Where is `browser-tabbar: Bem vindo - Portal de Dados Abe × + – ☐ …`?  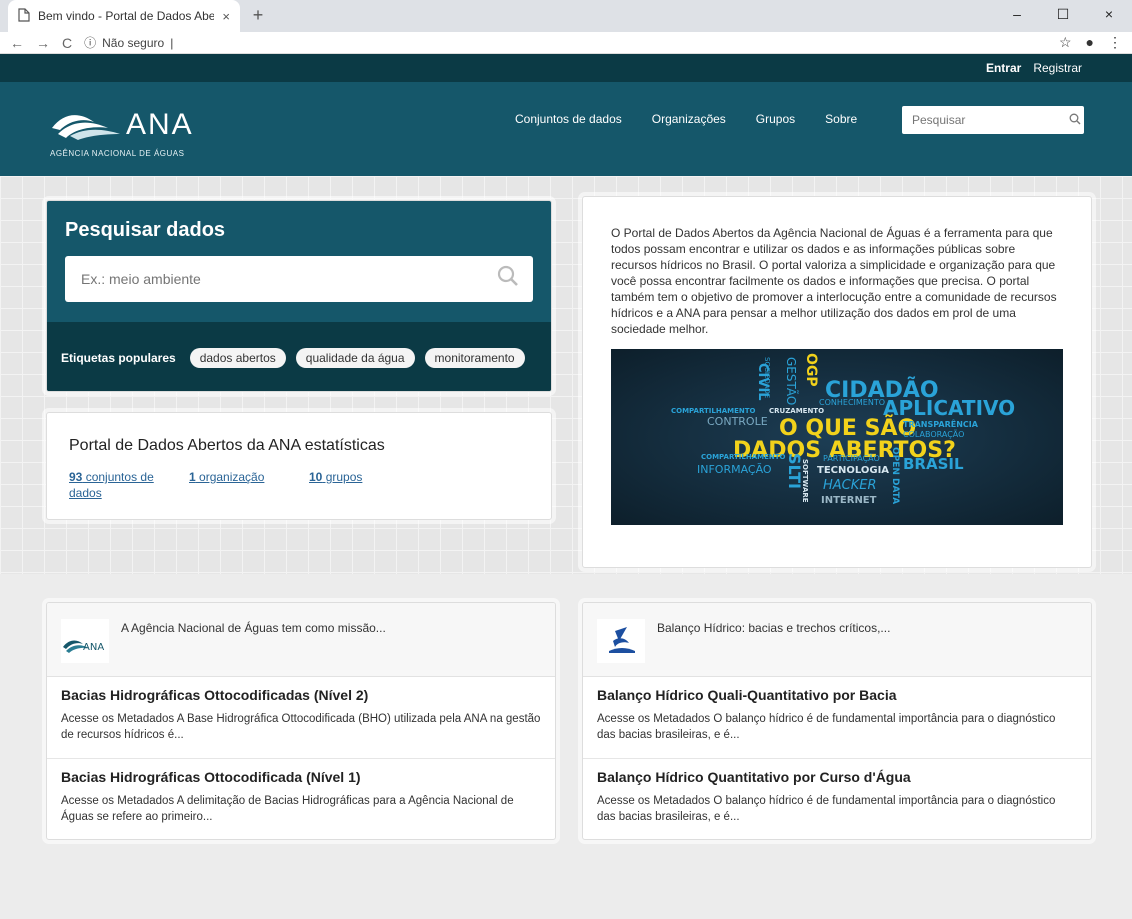 browser-tabbar: Bem vindo - Portal de Dados Abe × + – ☐ … is located at coordinates (566, 16).